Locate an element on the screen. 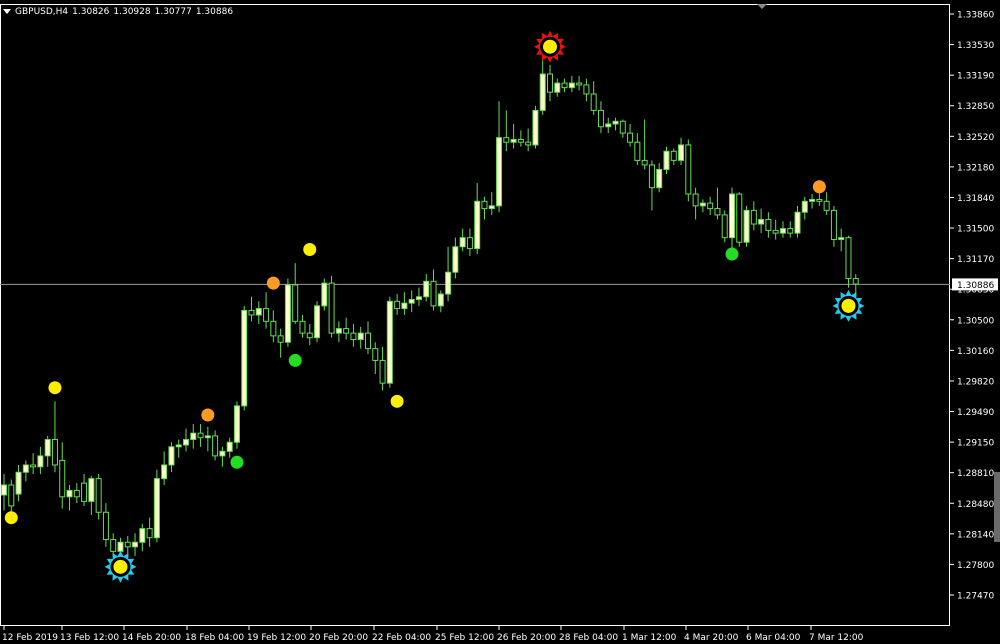 The width and height of the screenshot is (1000, 644). dropdown-triangle-icon is located at coordinates (7, 11).